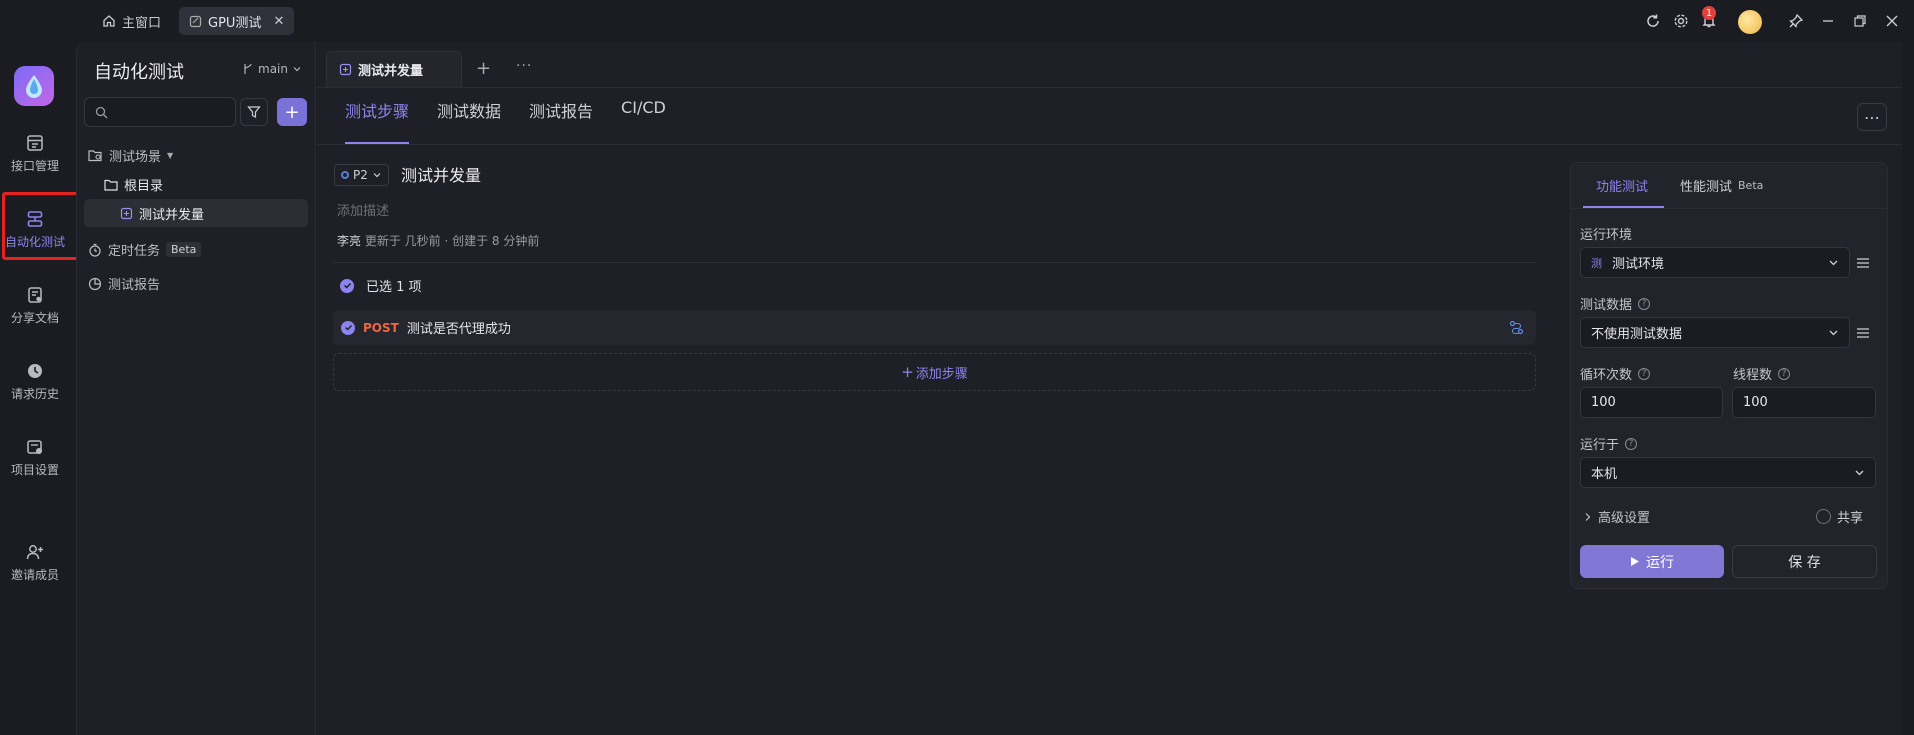  I want to click on share-checkbox: 共享, so click(1839, 516).